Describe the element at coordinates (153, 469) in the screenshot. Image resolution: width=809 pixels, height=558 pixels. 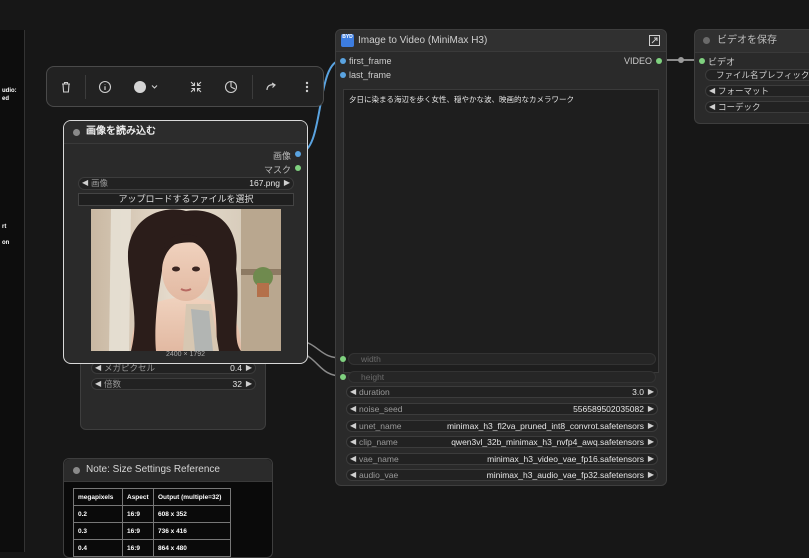
I see `note-title: Note: Size Settings Reference` at that location.